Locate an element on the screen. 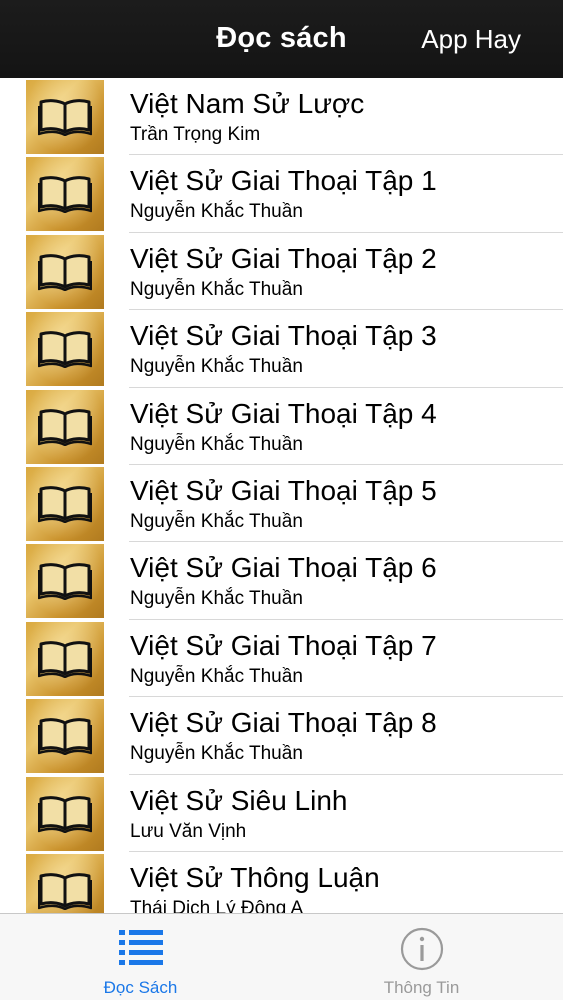 The width and height of the screenshot is (563, 1000). book-title: Việt Sử Giai Thoại Tập 3 is located at coordinates (283, 336).